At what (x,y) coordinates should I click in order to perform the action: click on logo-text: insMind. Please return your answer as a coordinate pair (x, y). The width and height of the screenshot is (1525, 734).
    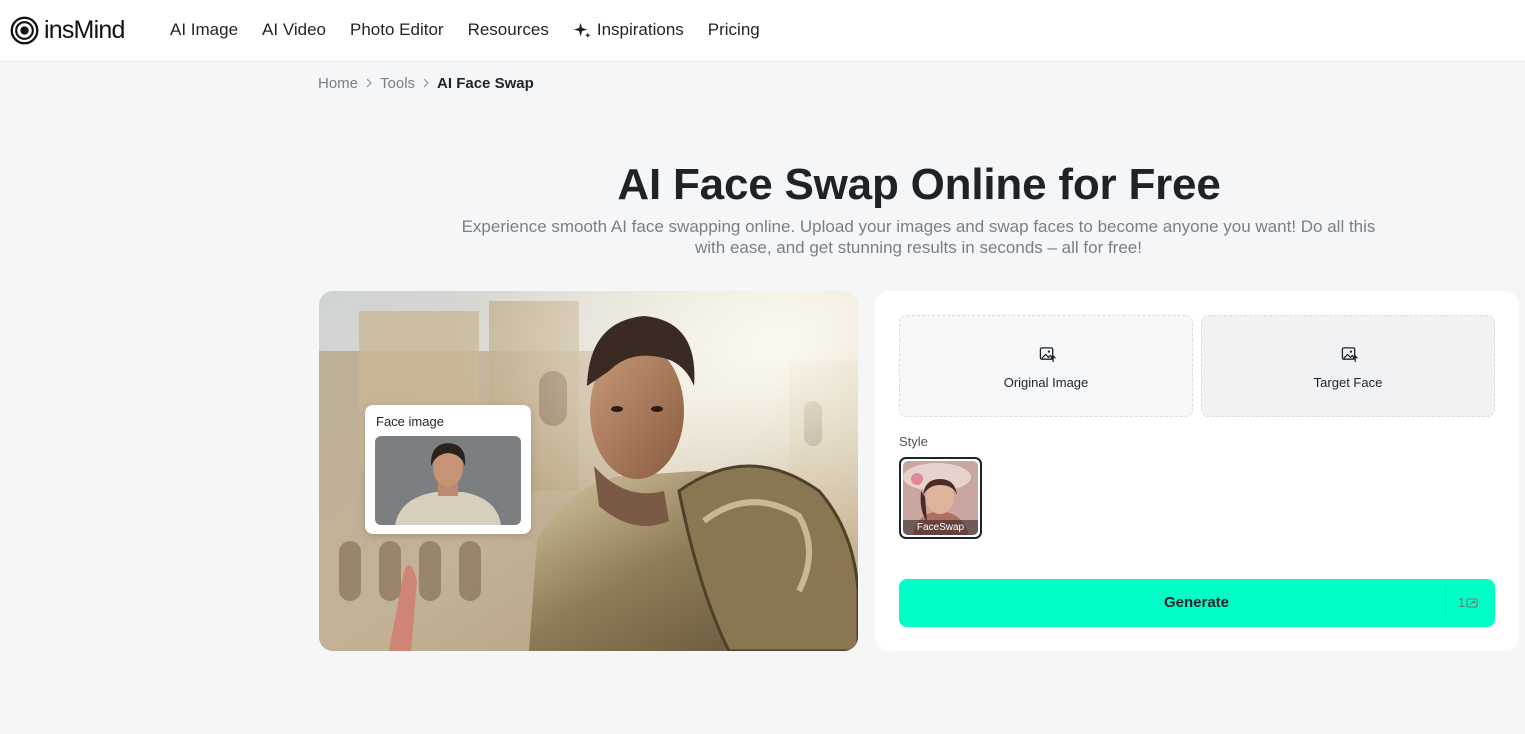
    Looking at the image, I should click on (84, 29).